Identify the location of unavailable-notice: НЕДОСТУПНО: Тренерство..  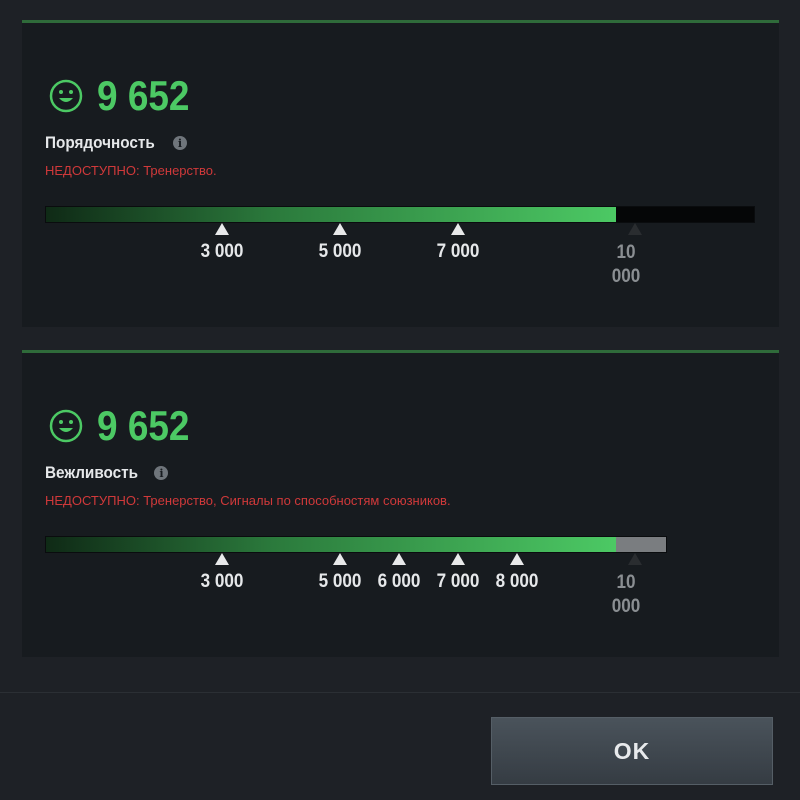
(131, 170).